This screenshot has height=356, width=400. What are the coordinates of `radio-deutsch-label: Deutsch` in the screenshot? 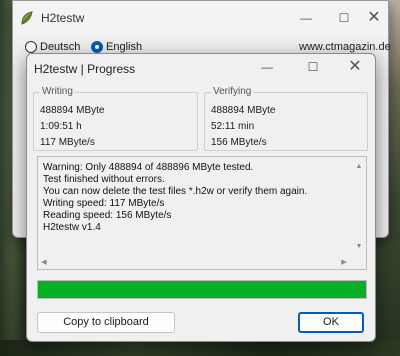 It's located at (60, 47).